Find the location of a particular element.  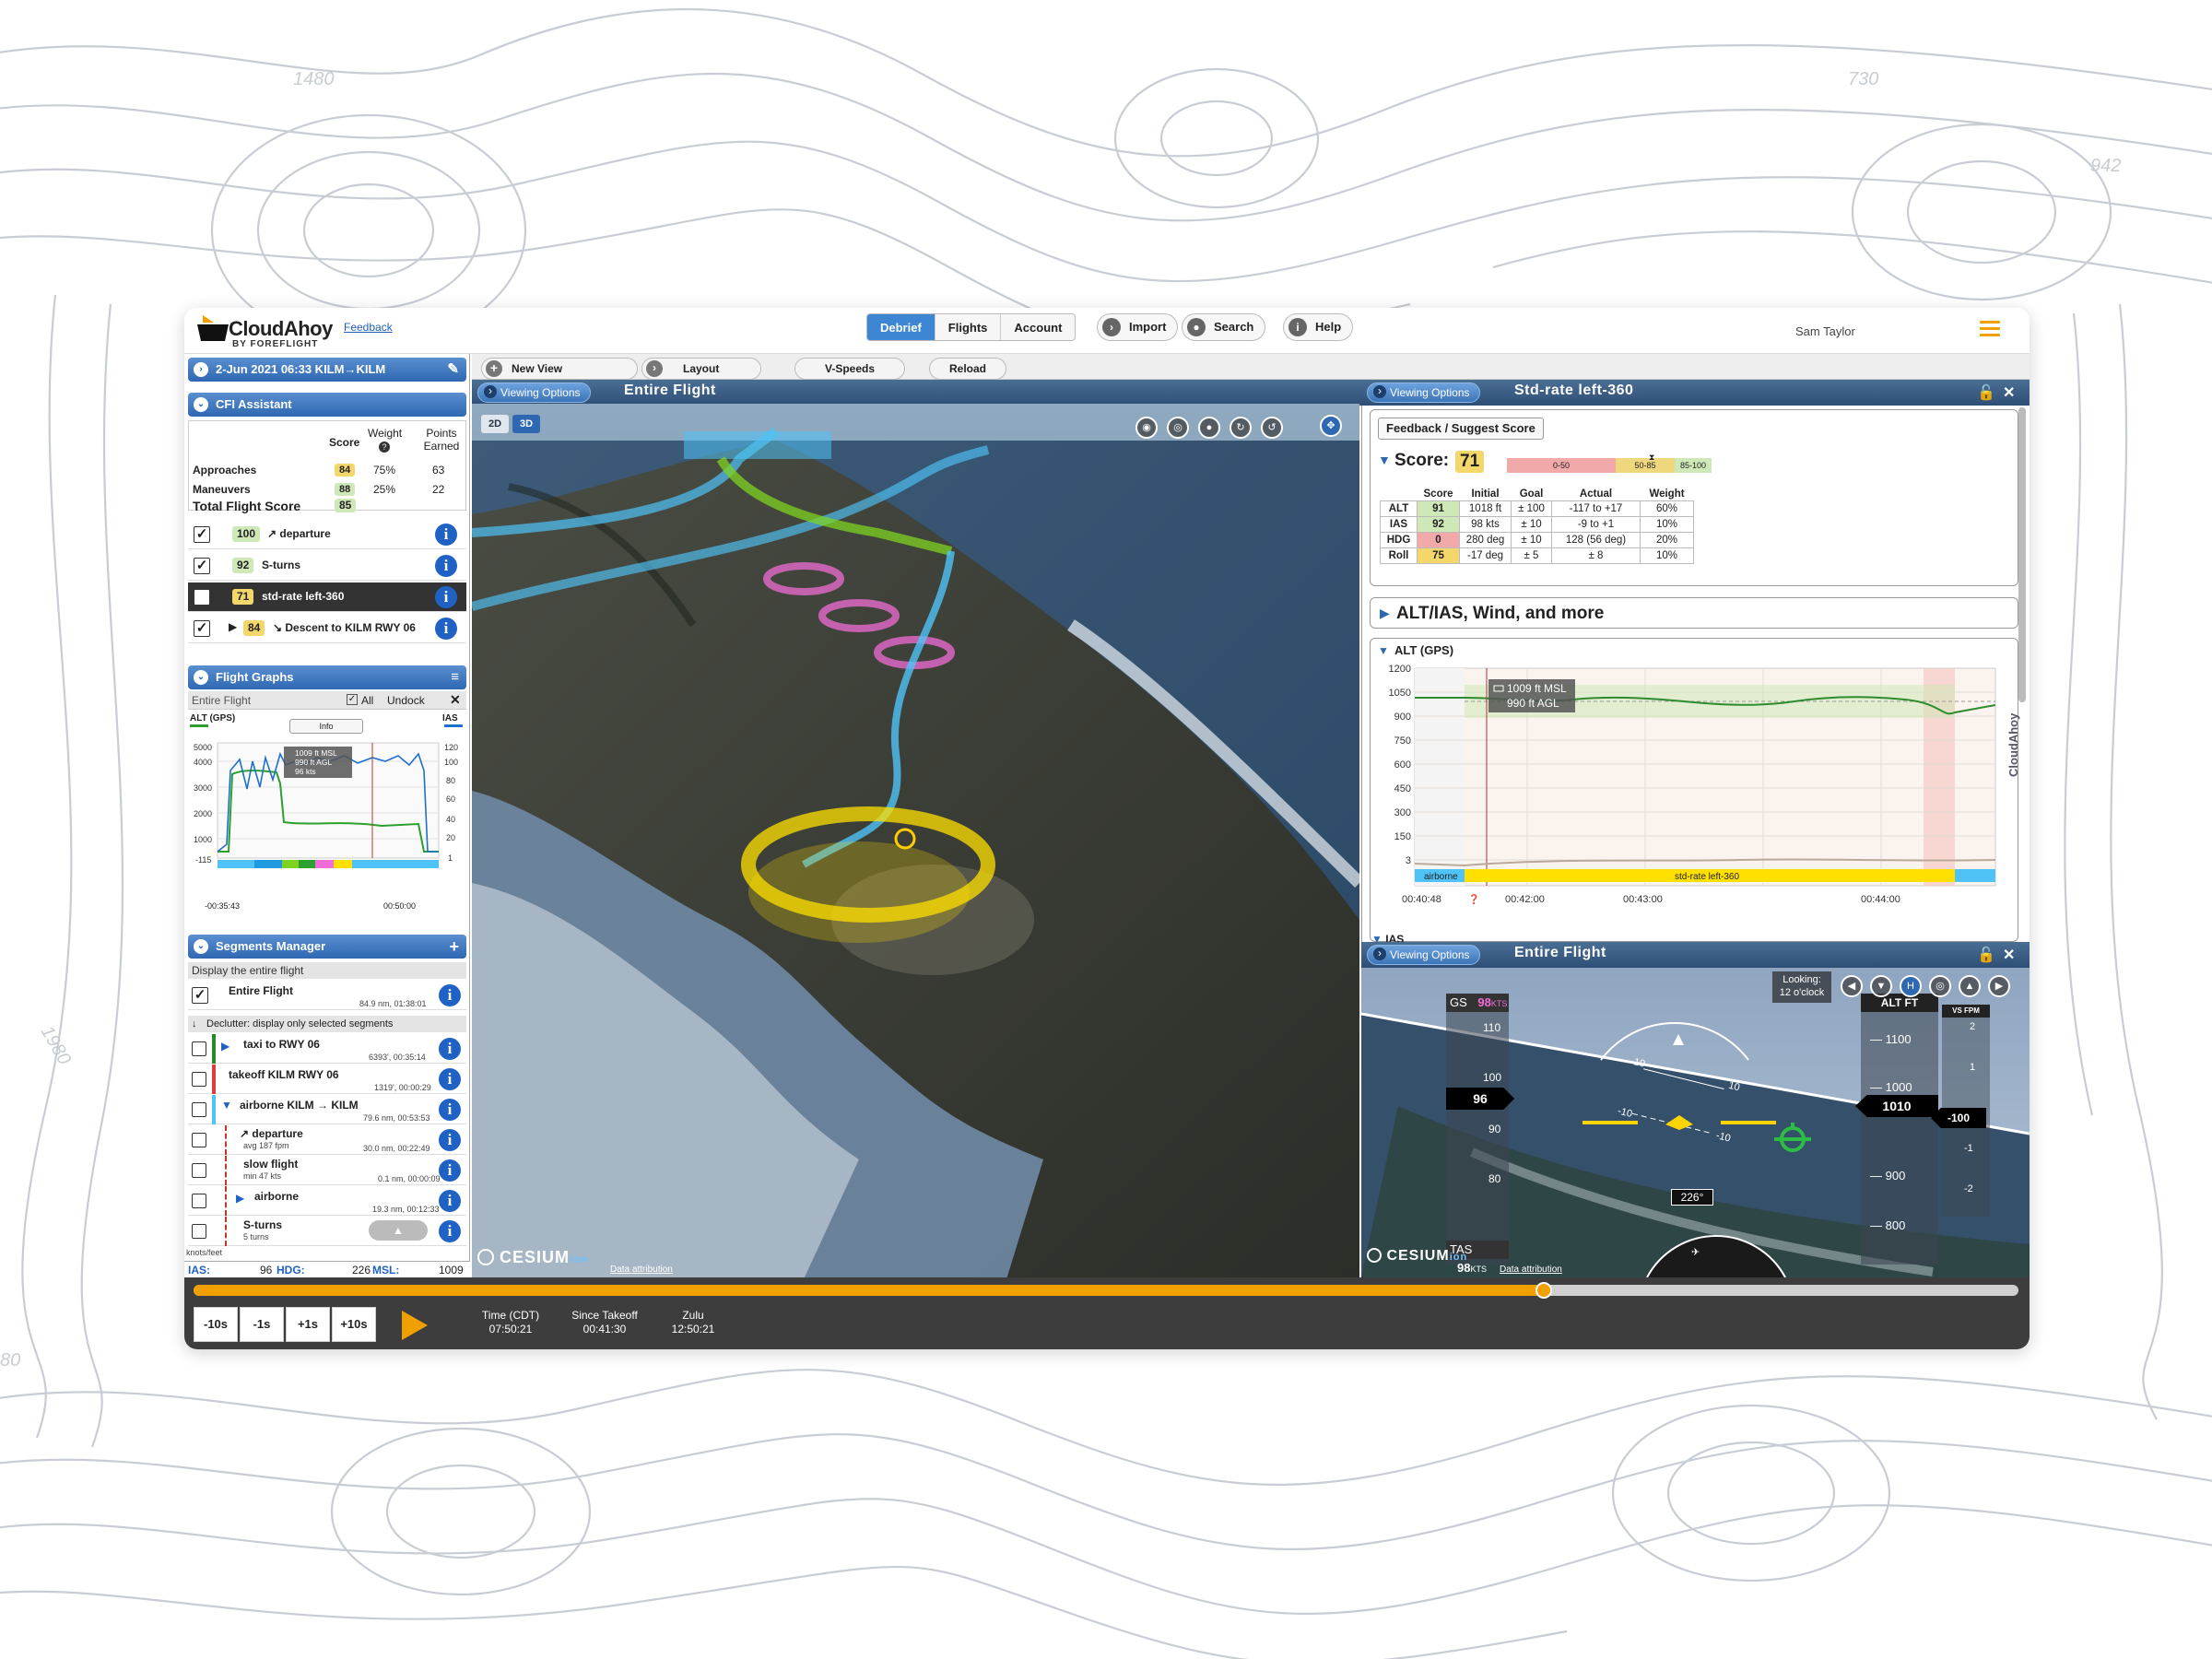

timeline-track is located at coordinates (1106, 1290).